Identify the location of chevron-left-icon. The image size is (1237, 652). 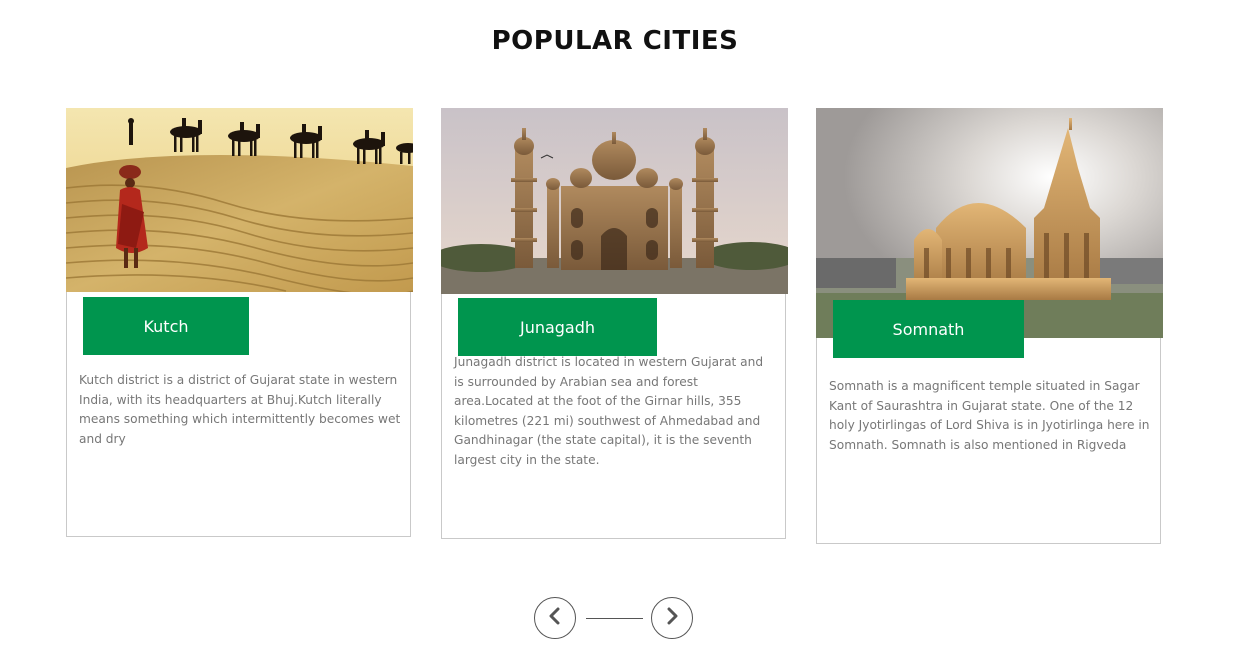
(555, 618).